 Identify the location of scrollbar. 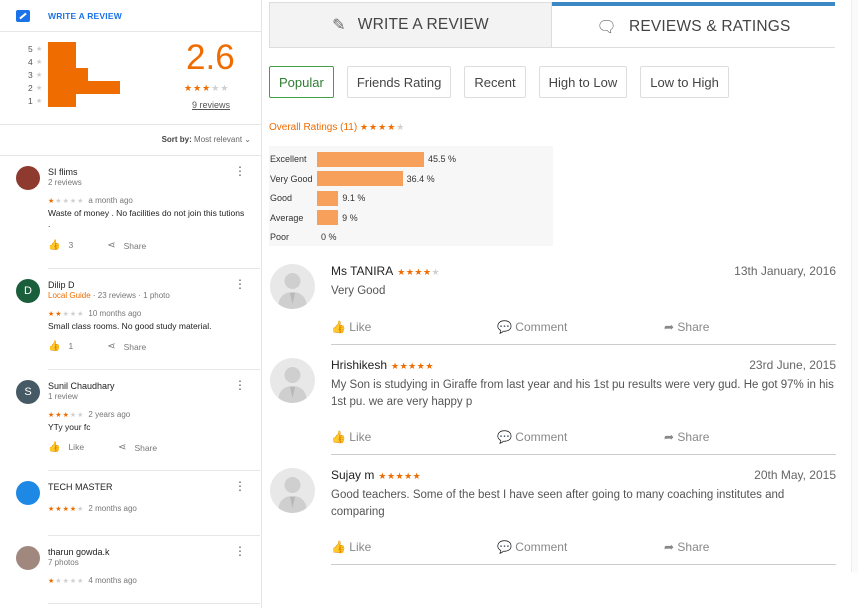
(854, 286).